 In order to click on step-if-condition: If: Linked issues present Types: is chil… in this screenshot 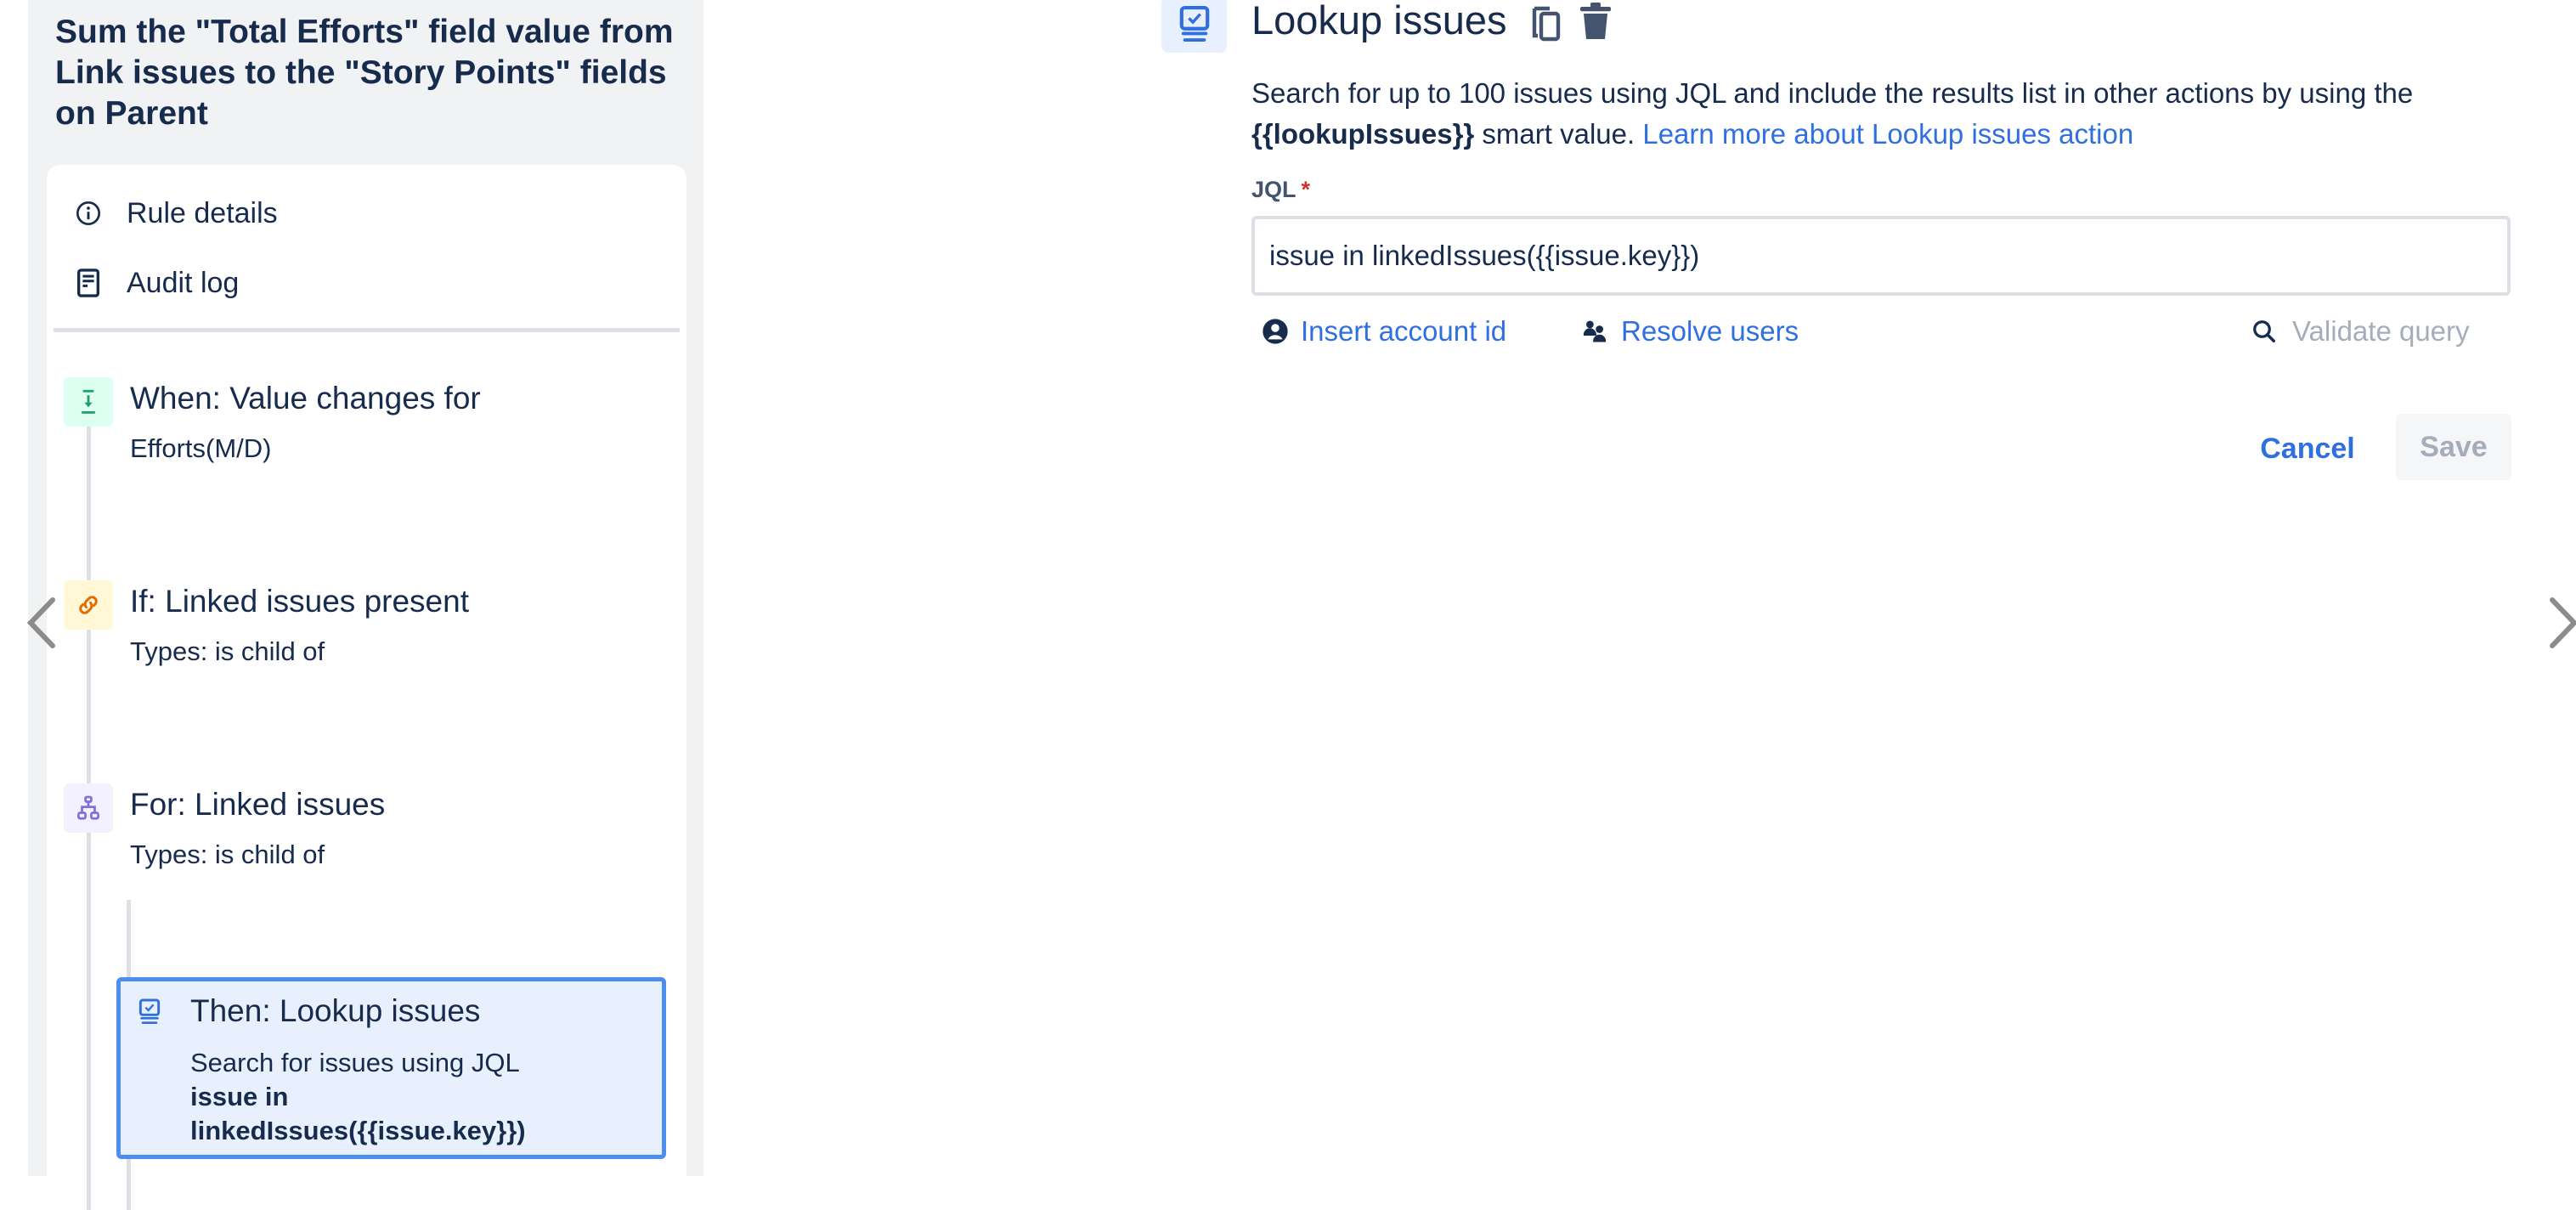, I will do `click(366, 627)`.